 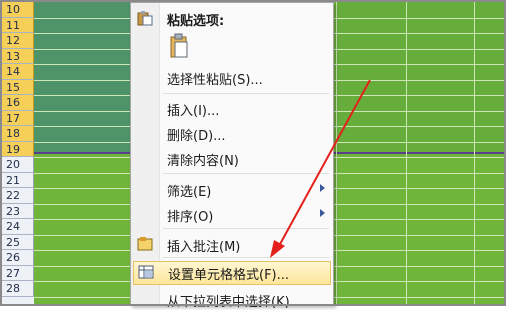 What do you see at coordinates (18, 118) in the screenshot?
I see `row-header-17: 17` at bounding box center [18, 118].